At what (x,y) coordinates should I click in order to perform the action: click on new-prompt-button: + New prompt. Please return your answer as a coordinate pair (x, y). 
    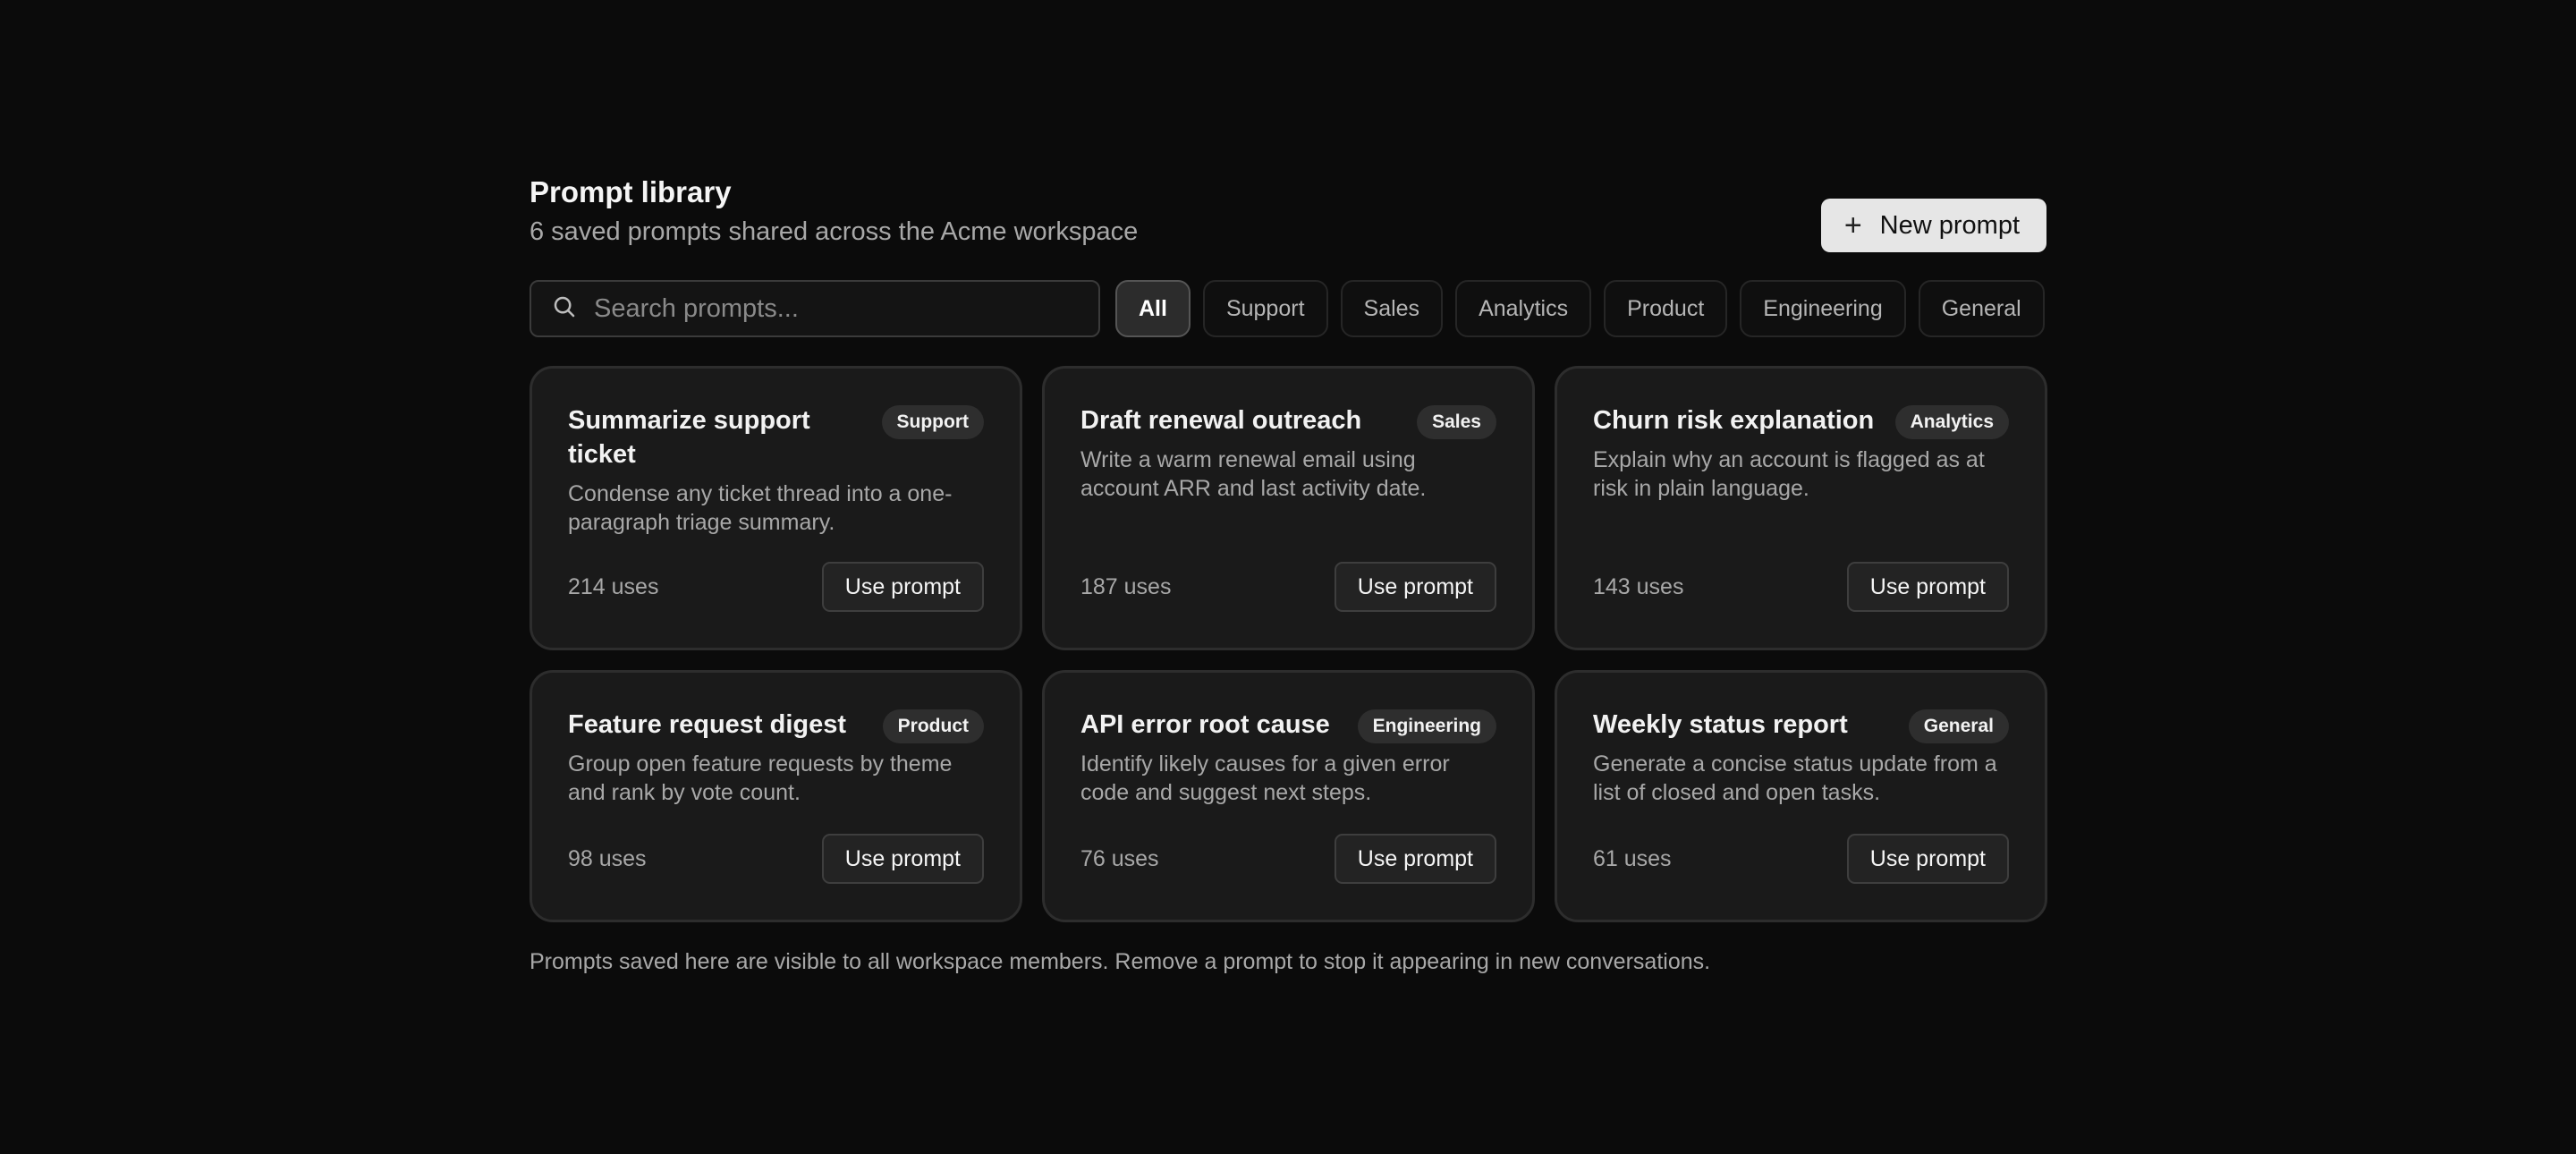
    Looking at the image, I should click on (1933, 225).